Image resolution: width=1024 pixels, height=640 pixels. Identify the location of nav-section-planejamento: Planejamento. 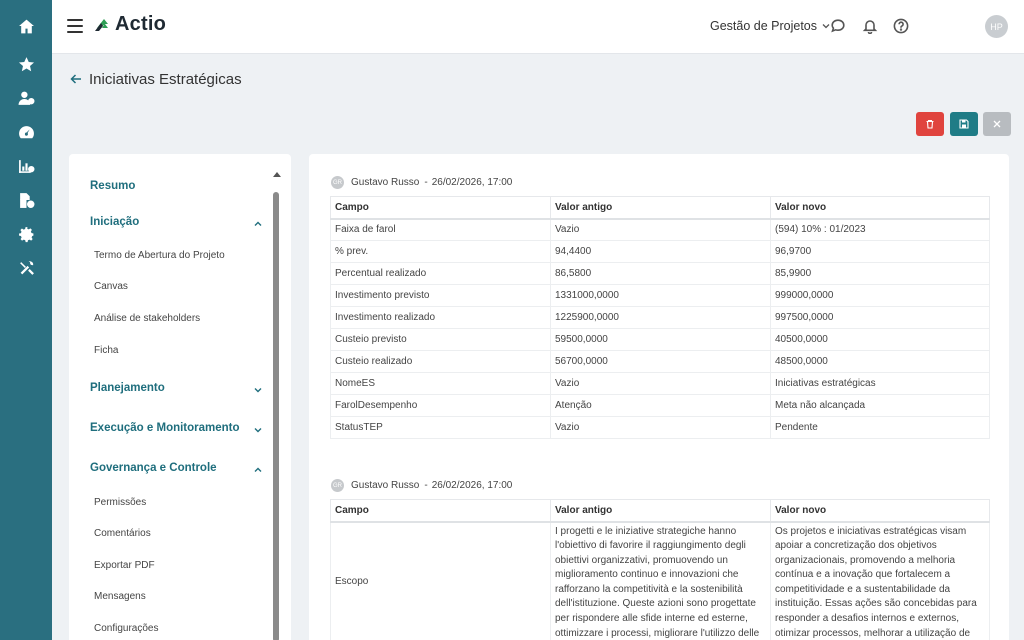
(127, 388).